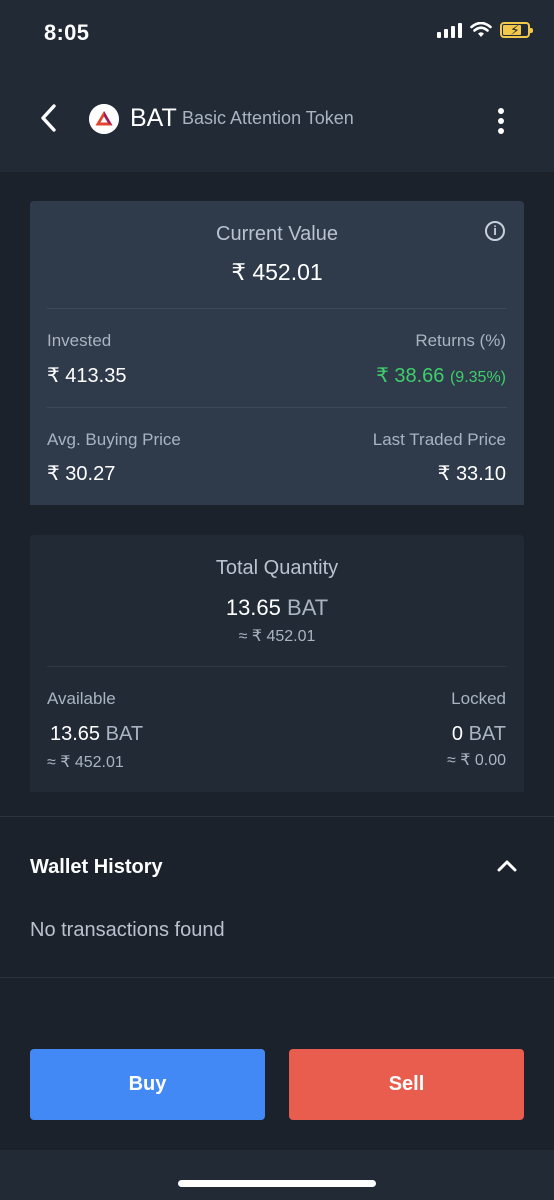 The image size is (554, 1200). I want to click on locked-unit: BAT, so click(487, 734).